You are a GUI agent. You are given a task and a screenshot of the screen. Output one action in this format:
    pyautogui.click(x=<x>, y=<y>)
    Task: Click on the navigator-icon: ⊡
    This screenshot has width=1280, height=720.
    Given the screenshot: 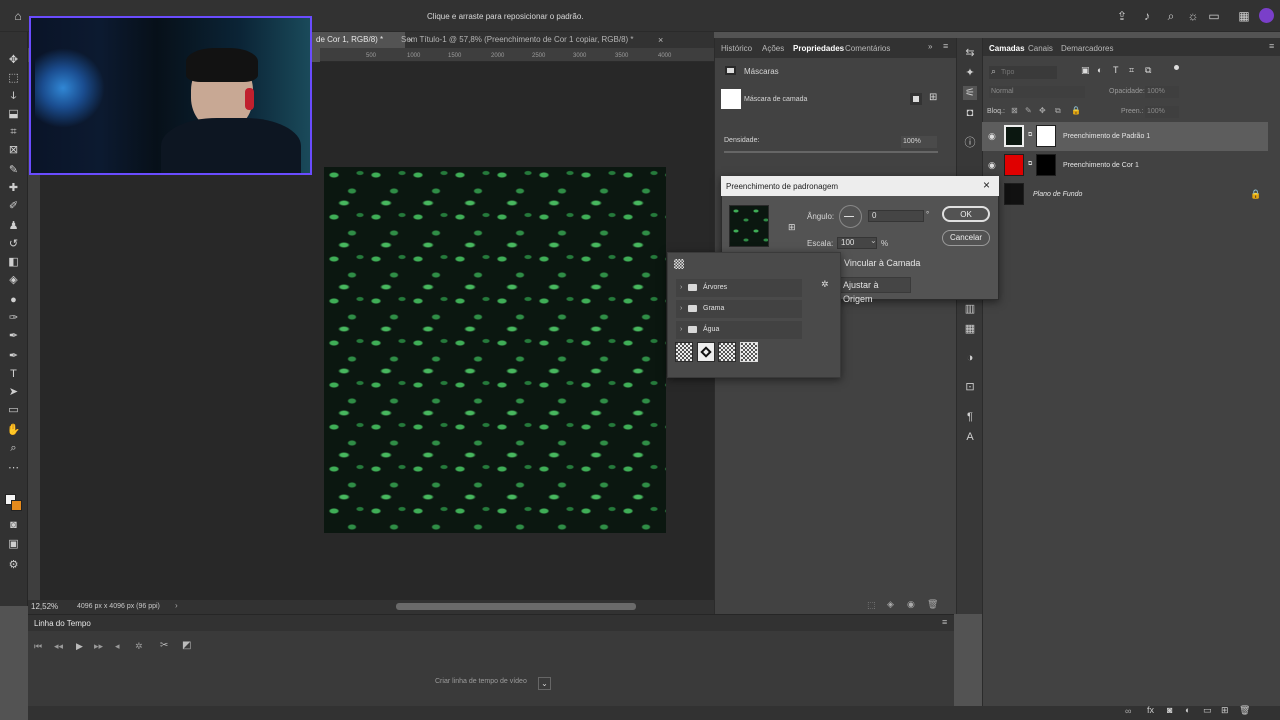 What is the action you would take?
    pyautogui.click(x=970, y=387)
    